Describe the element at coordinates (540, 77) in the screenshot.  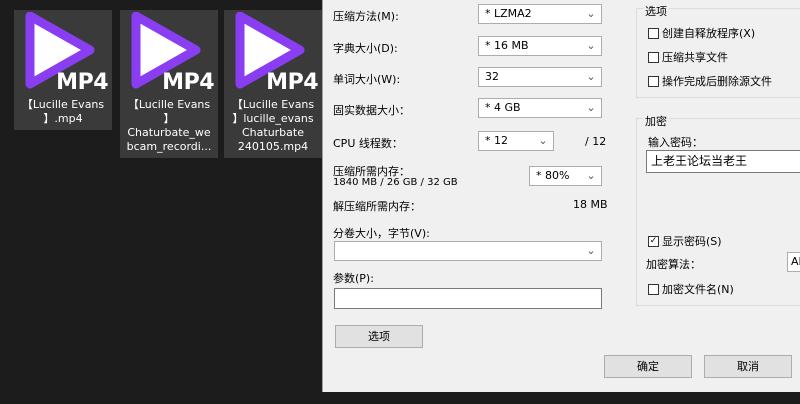
I see `word-size-select: 32 ⌄` at that location.